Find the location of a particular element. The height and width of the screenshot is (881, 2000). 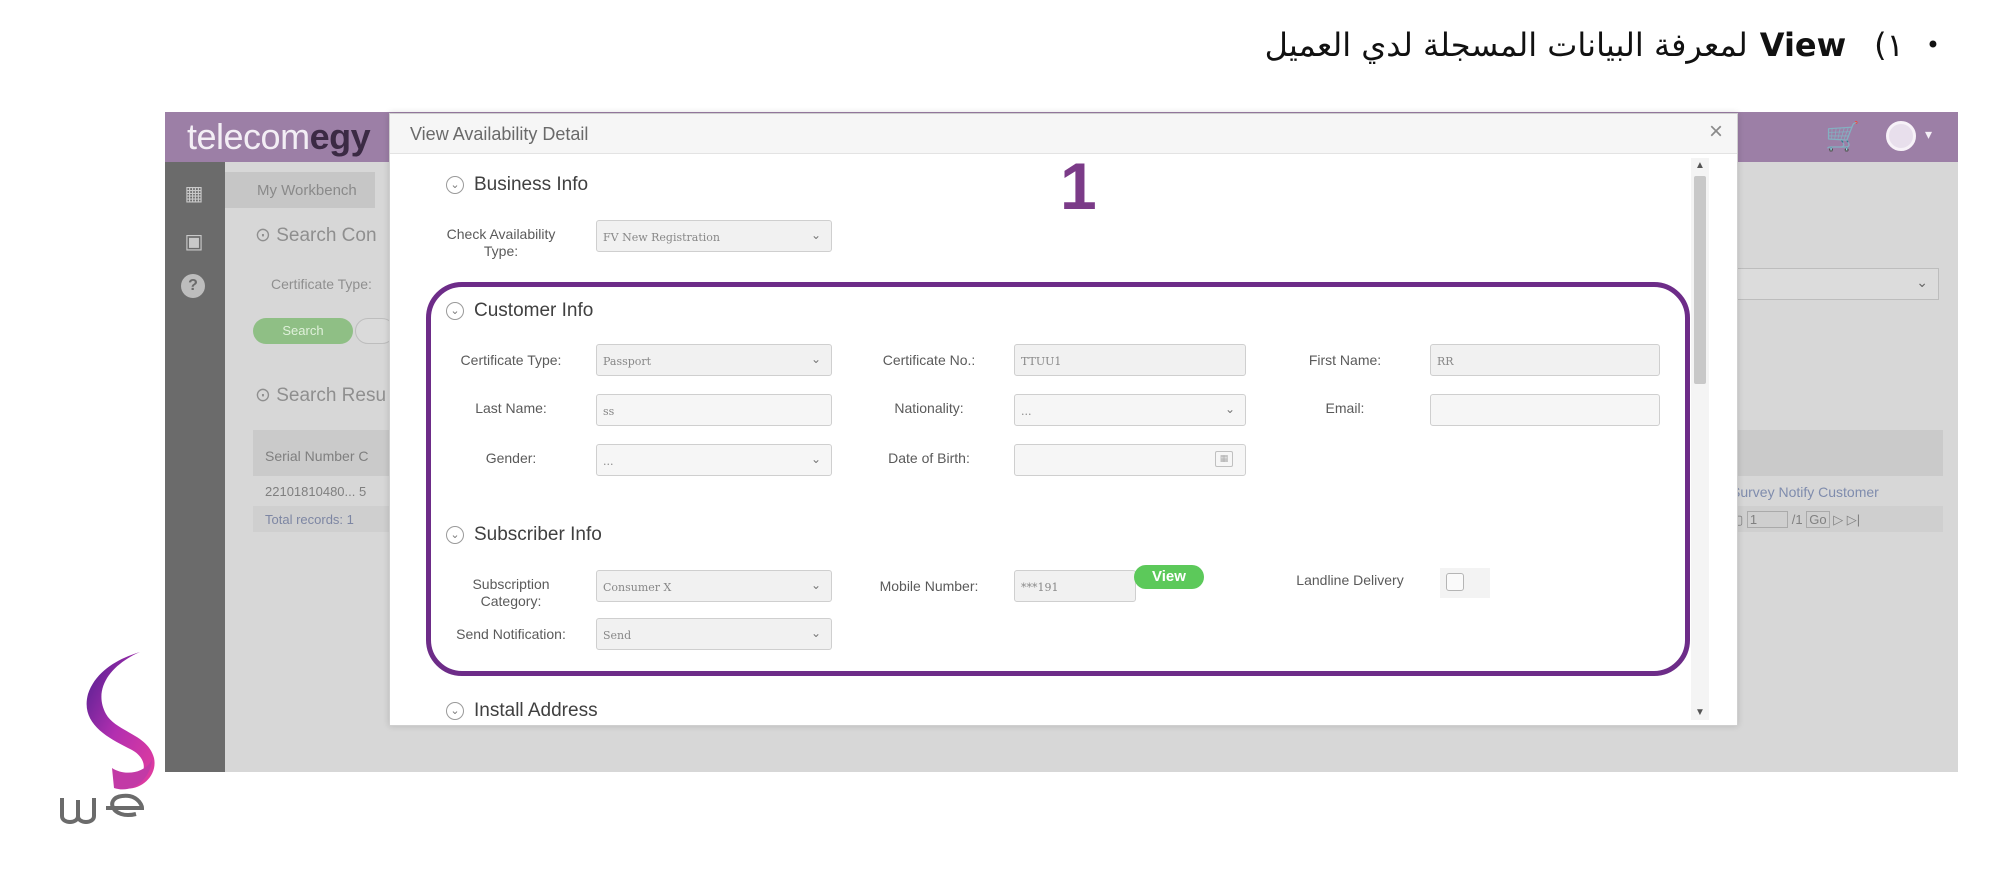

check-availability-type-label: Check Availability Type: is located at coordinates (501, 242).